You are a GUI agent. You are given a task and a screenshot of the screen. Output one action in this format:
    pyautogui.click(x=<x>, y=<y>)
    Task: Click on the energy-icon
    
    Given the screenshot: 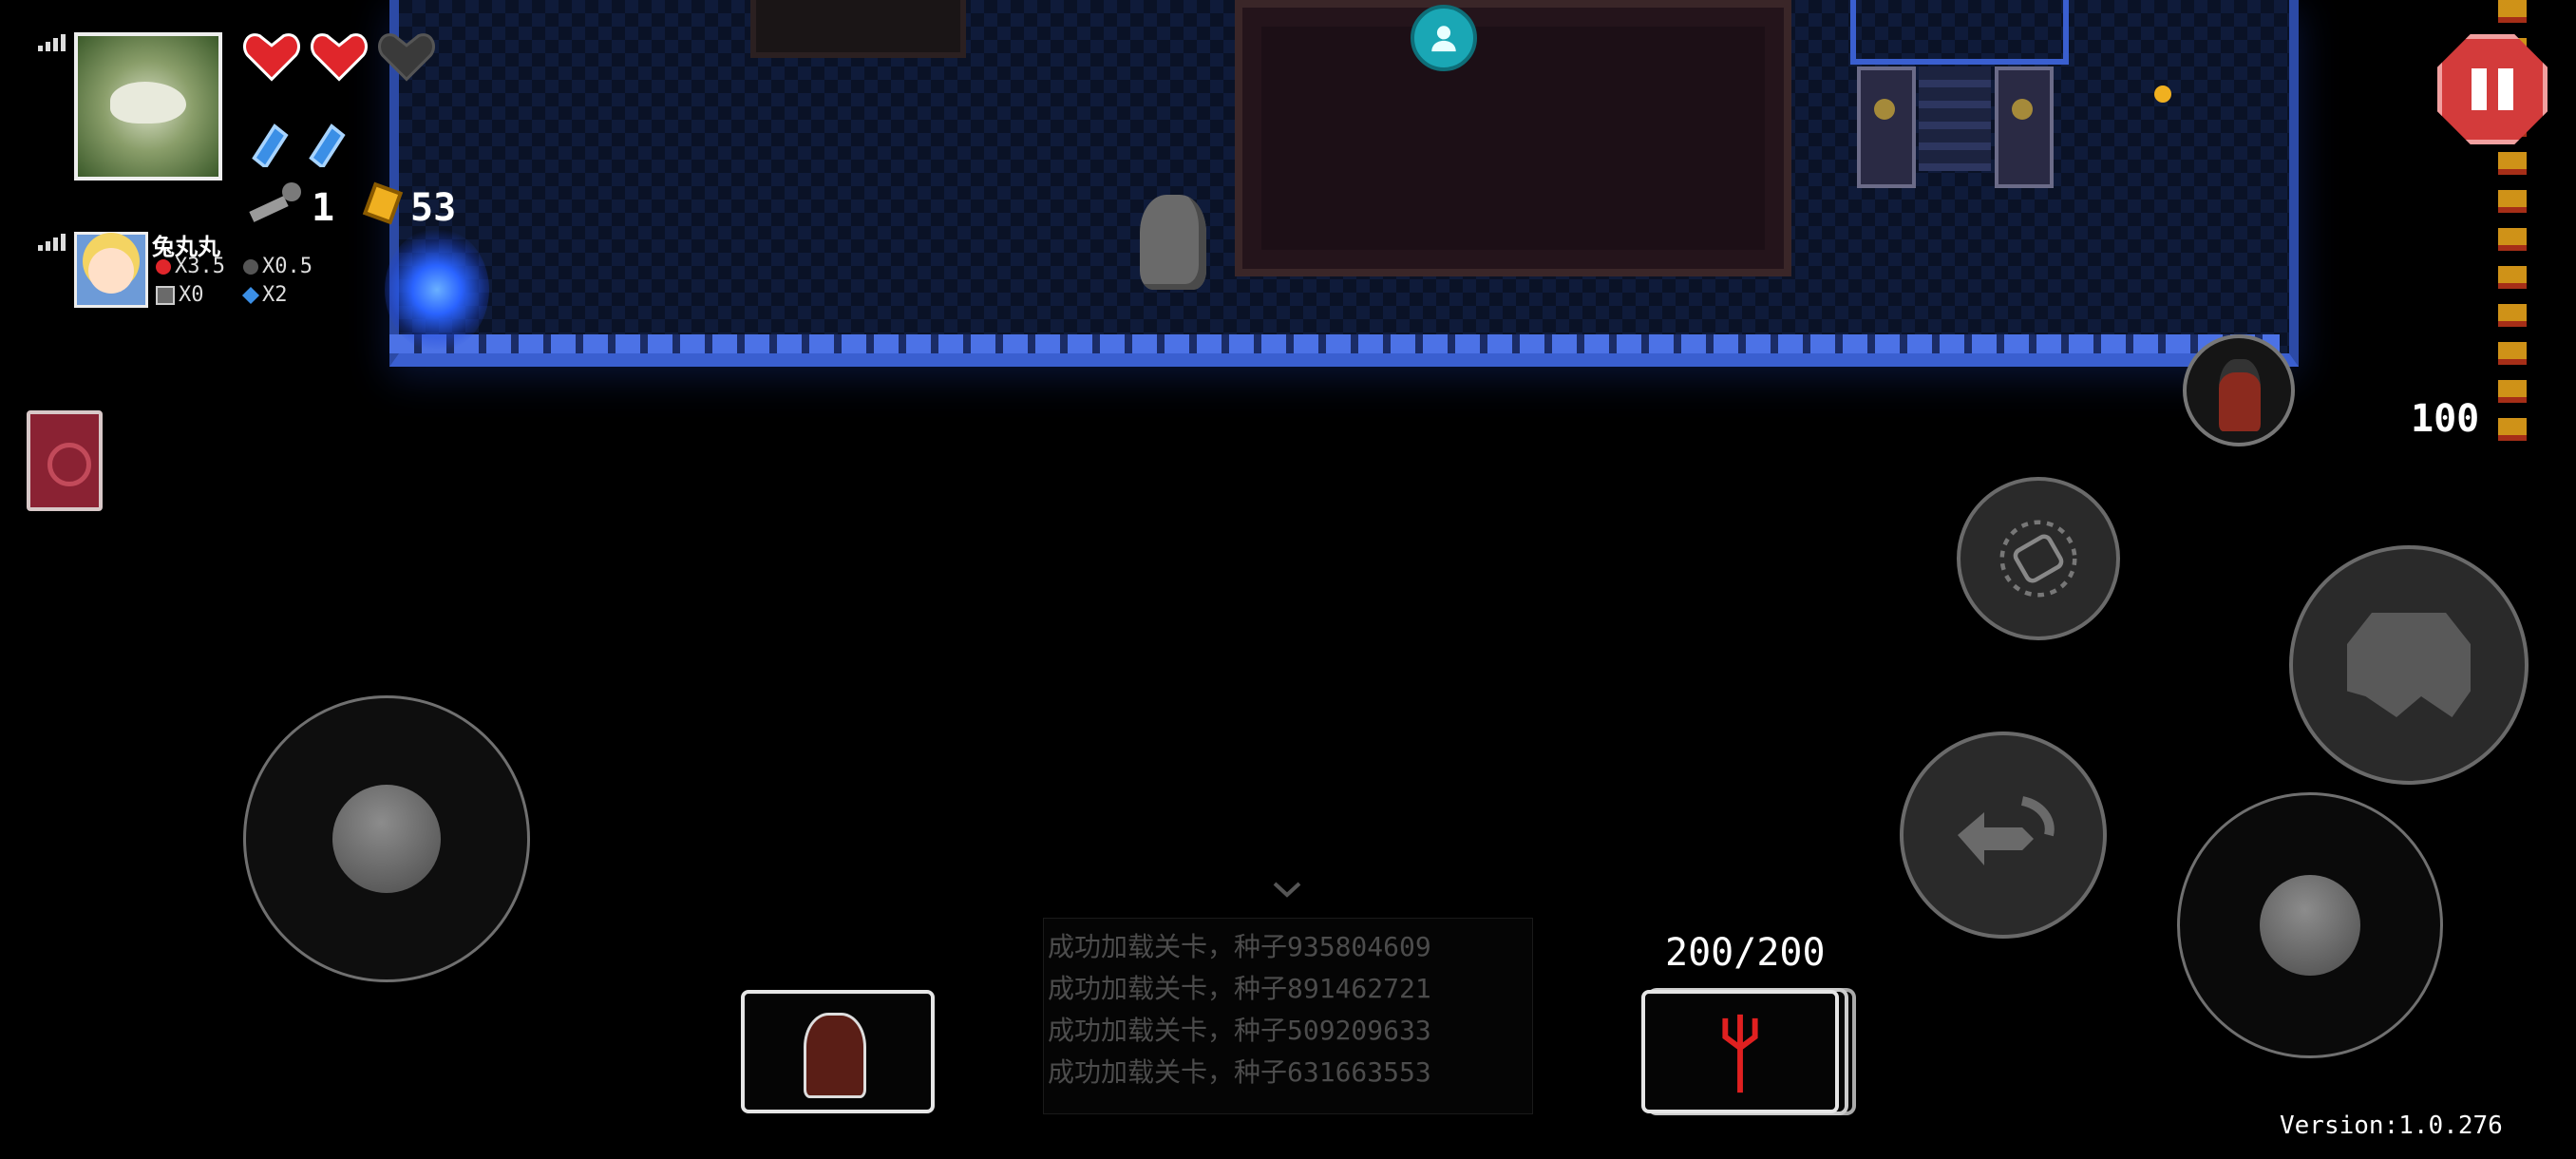 What is the action you would take?
    pyautogui.click(x=250, y=295)
    